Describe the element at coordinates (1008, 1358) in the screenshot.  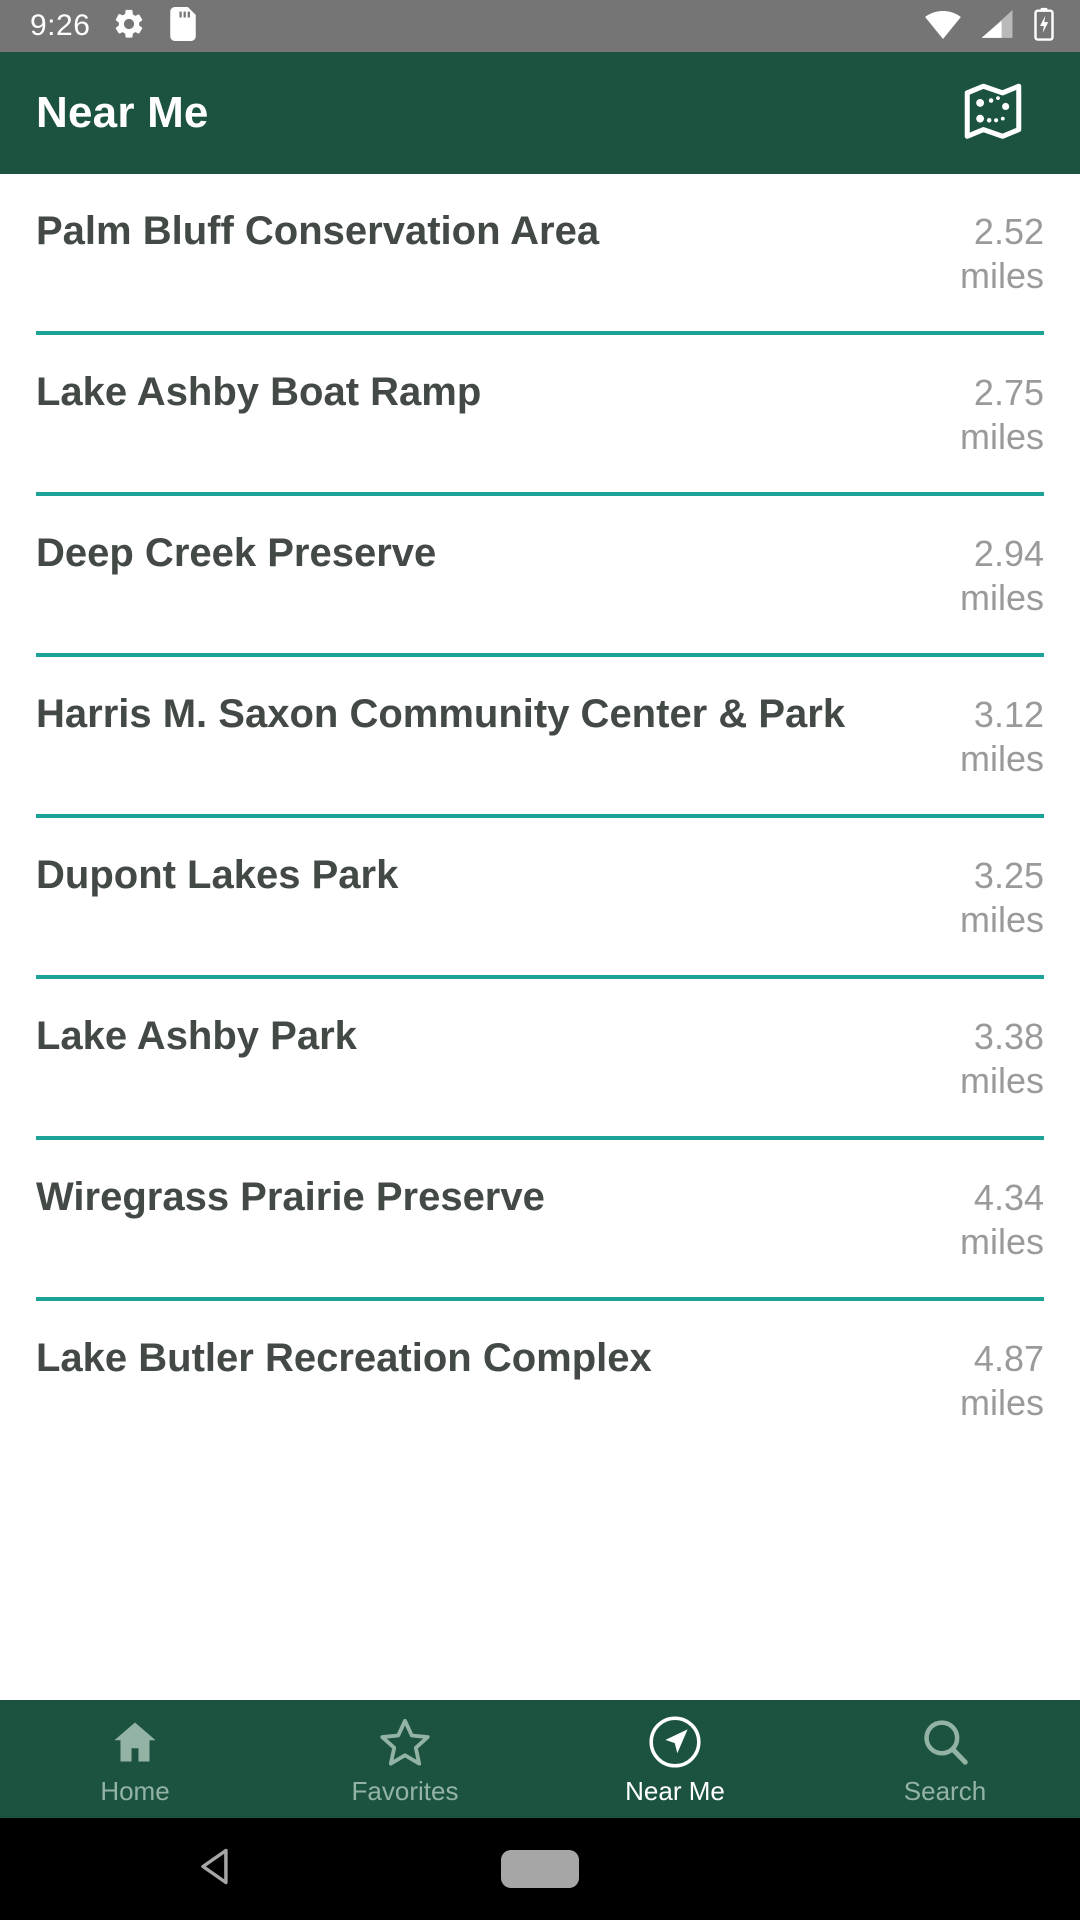
I see `distance-value: 4.87` at that location.